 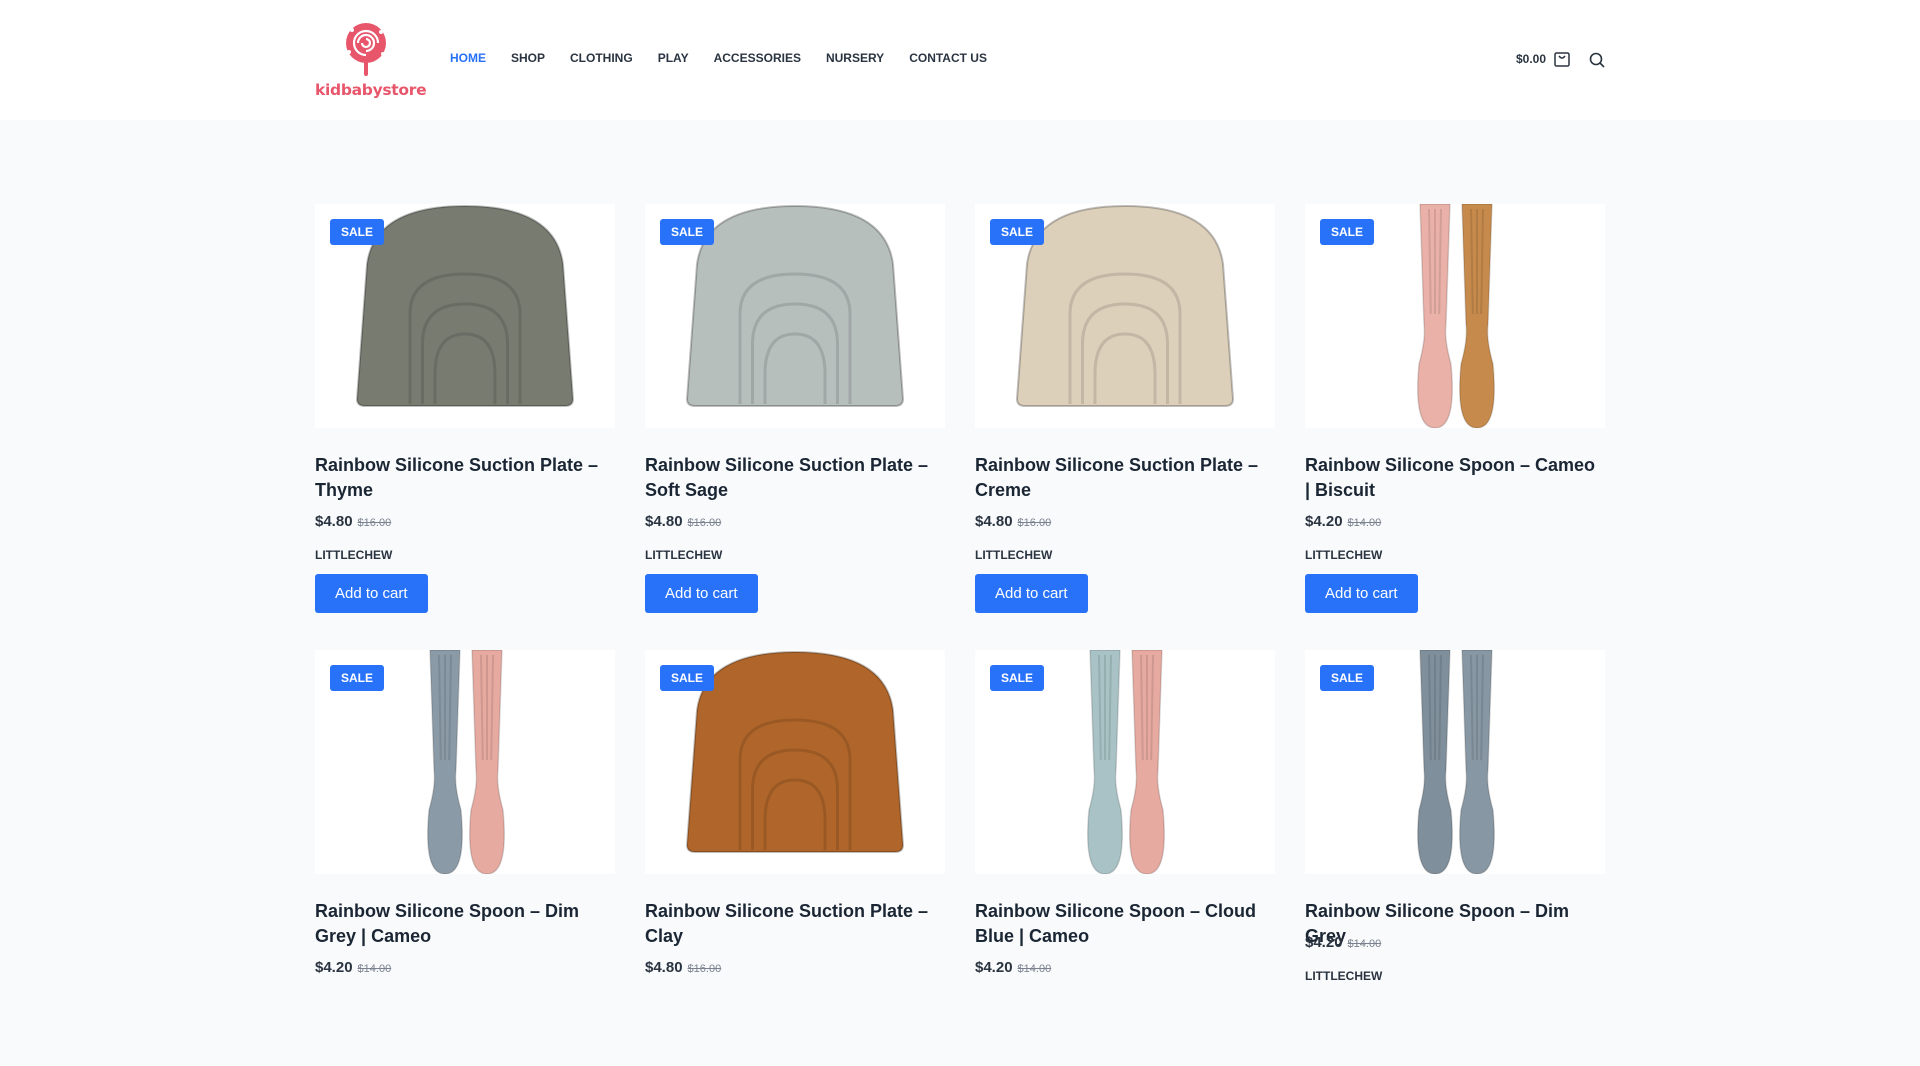 I want to click on nav-item-accessories: ACCESSORIES, so click(x=757, y=58).